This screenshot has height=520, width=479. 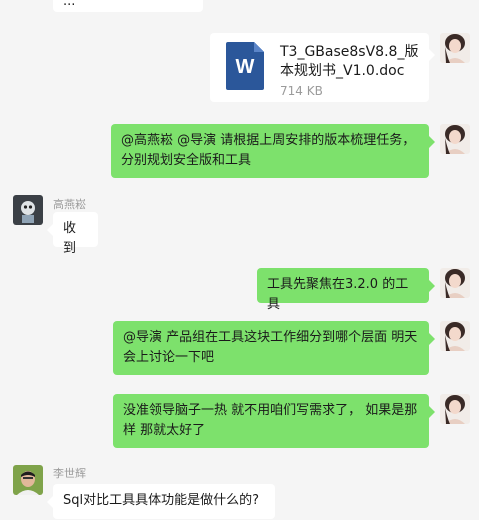 What do you see at coordinates (274, 421) in the screenshot?
I see `message-bubble-self: 没准领导脑子一热 就不用咱们写需求了， 如果是那 样 那就太好了` at bounding box center [274, 421].